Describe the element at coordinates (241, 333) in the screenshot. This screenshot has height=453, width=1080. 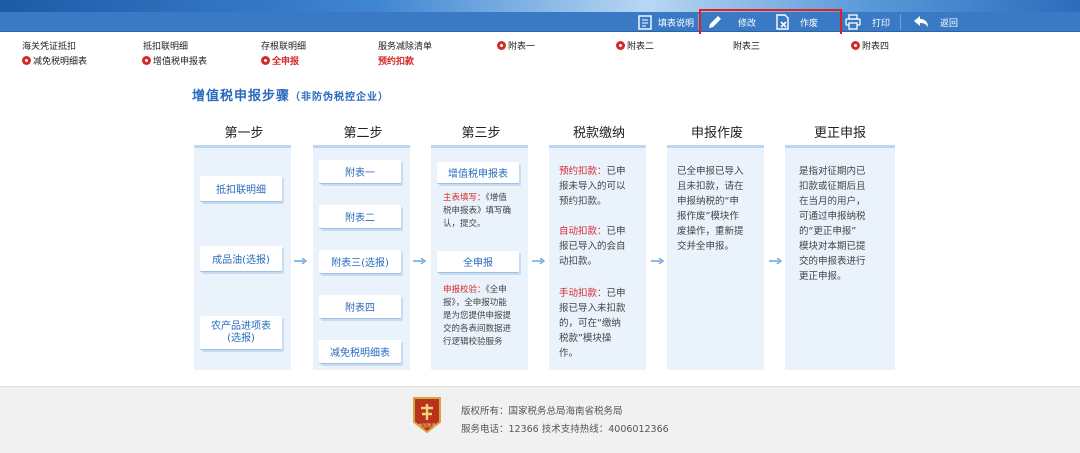
I see `step1-agri-products-button: 农产品进项表 (选报)` at that location.